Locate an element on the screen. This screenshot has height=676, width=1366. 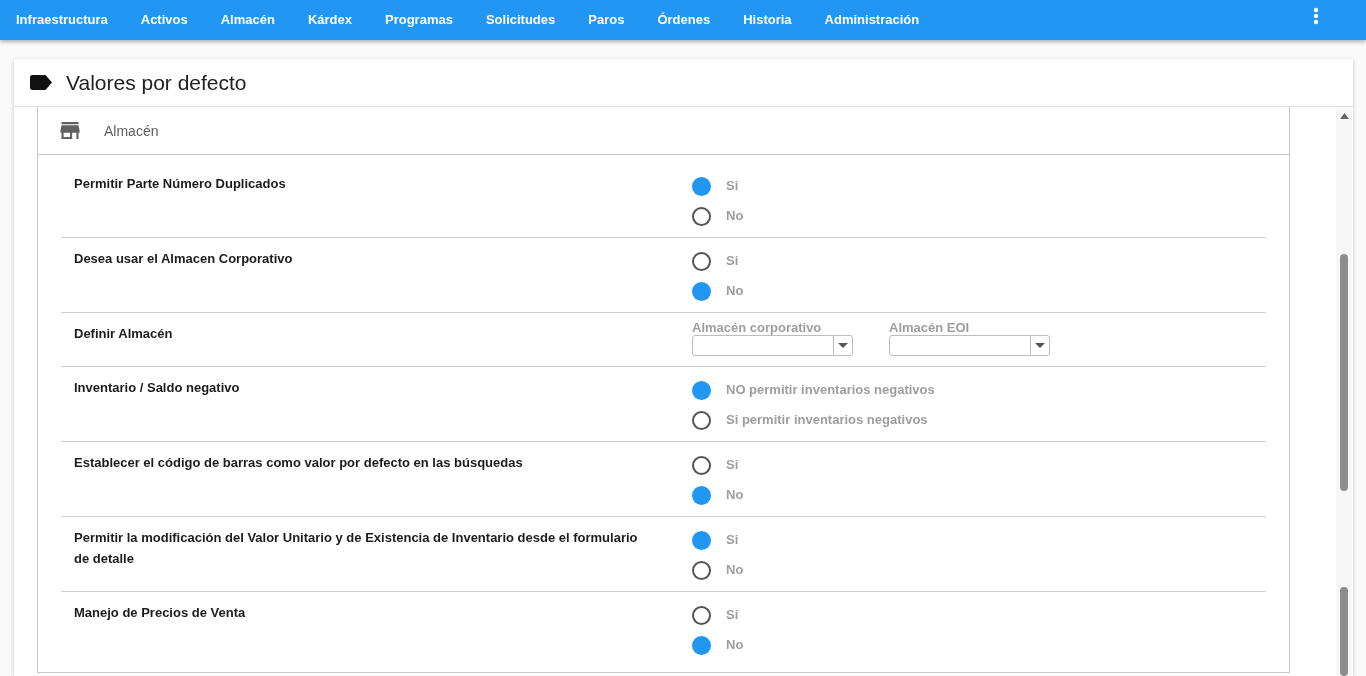
scrollbar-track is located at coordinates (1344, 391).